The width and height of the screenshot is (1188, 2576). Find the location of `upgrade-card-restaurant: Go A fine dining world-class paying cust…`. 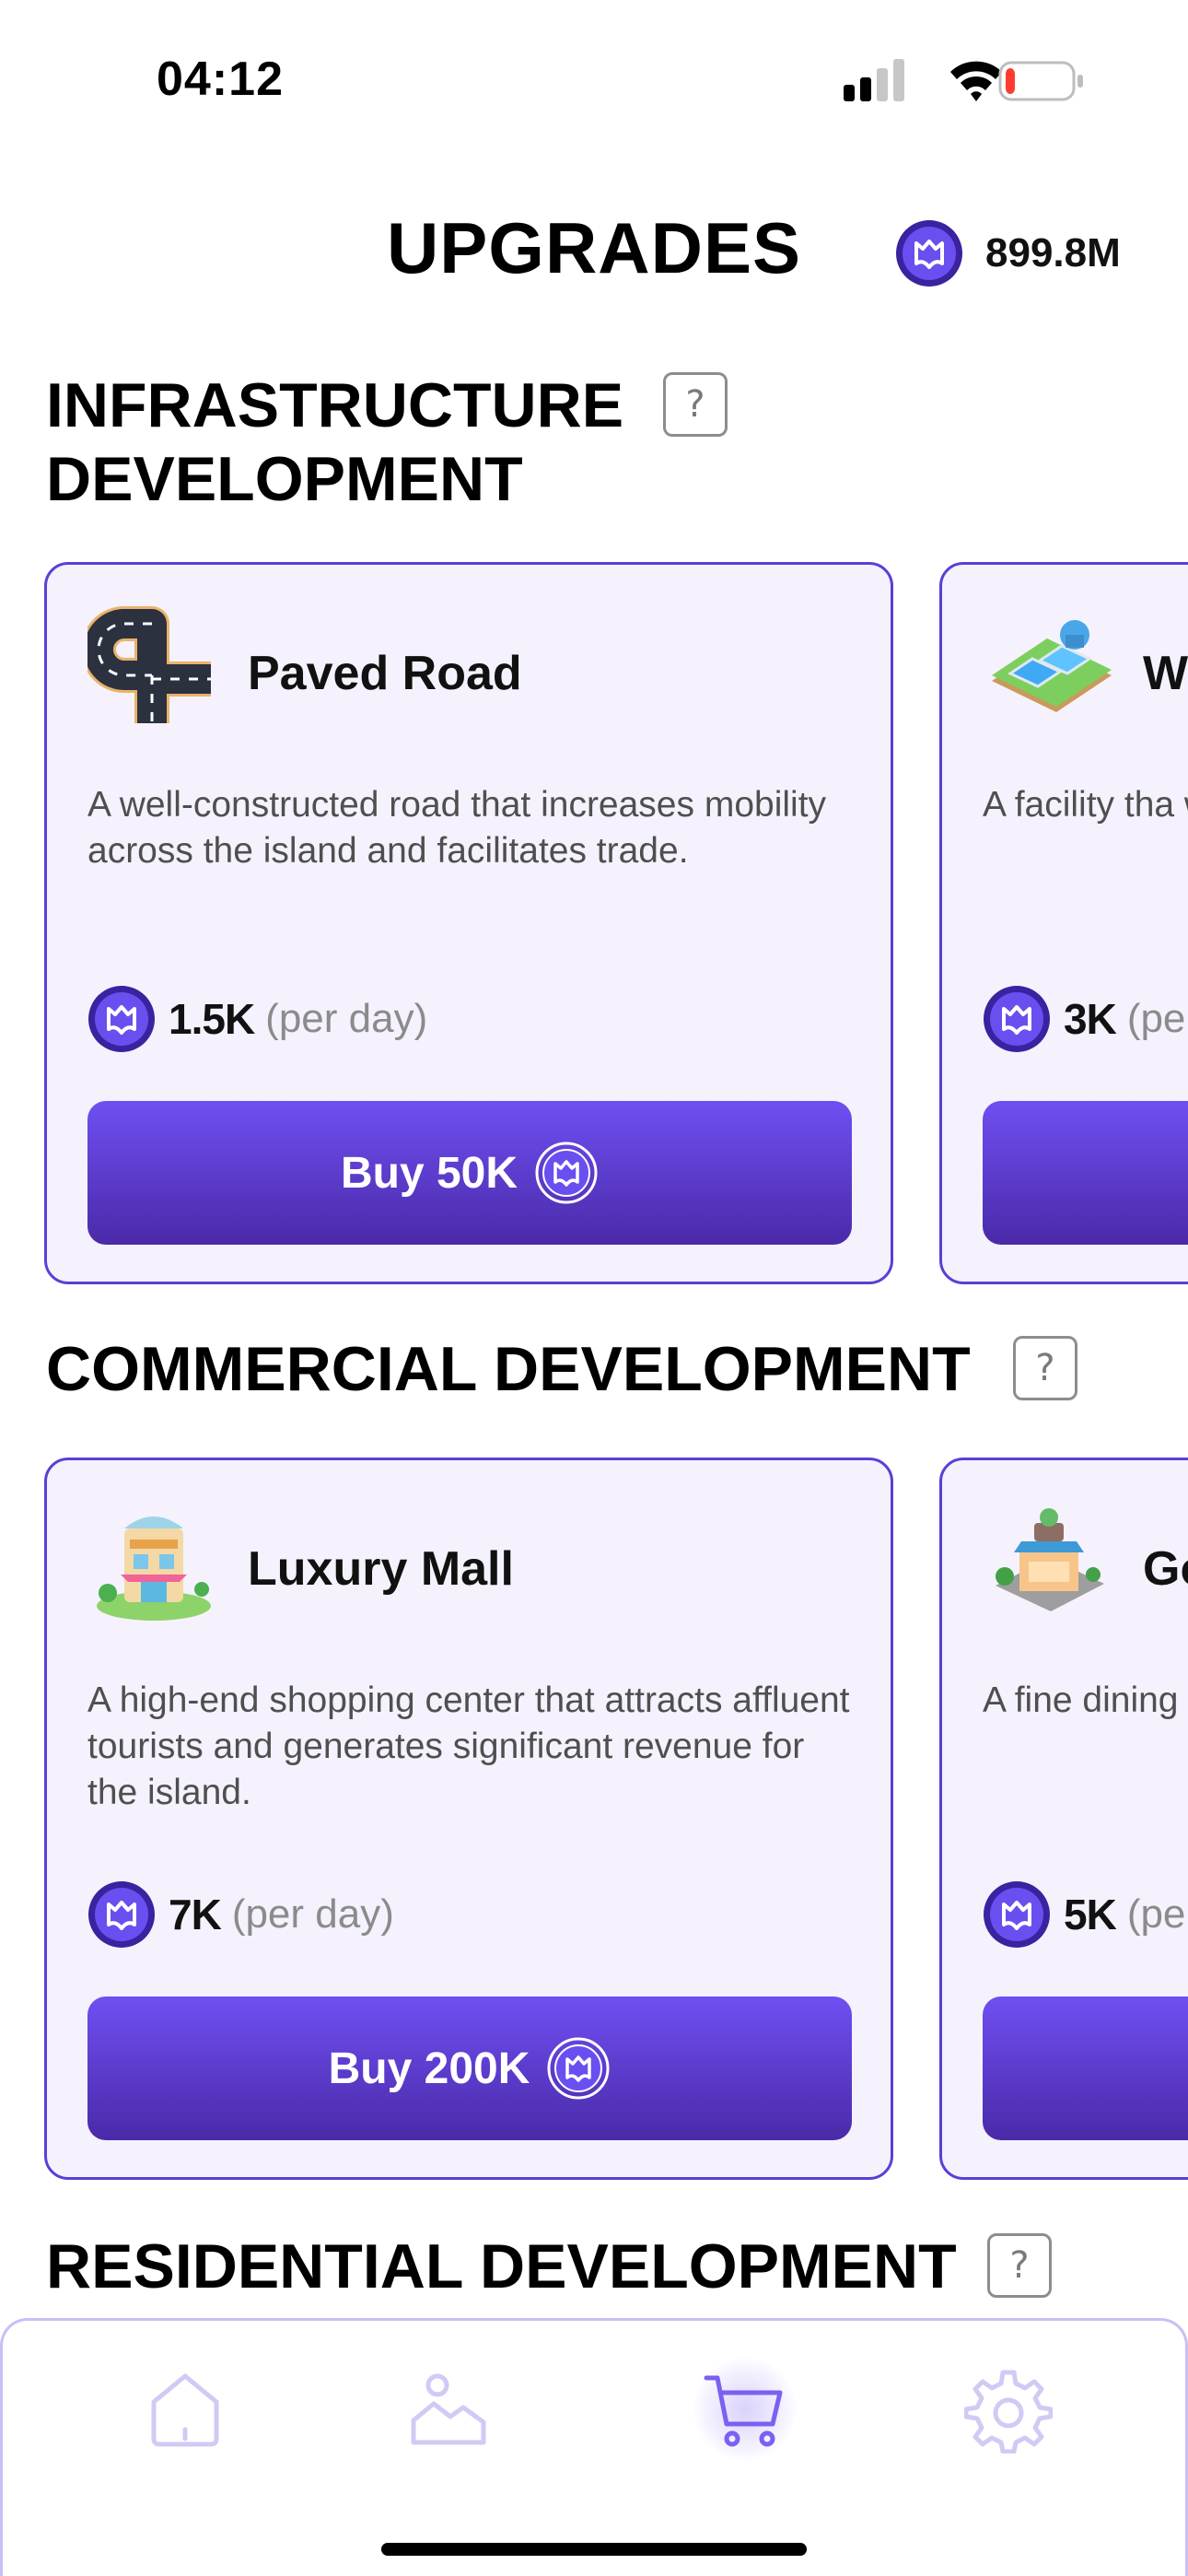

upgrade-card-restaurant: Go A fine dining world-class paying cust… is located at coordinates (1063, 1819).